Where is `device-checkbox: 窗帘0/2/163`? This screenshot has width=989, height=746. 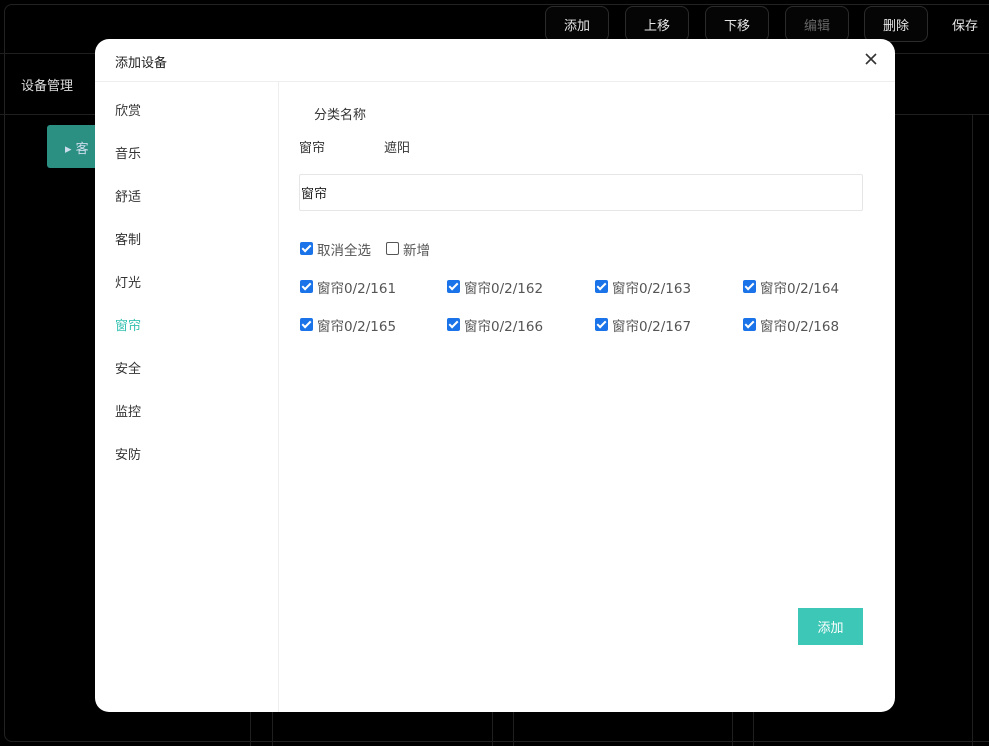
device-checkbox: 窗帘0/2/163 is located at coordinates (643, 287).